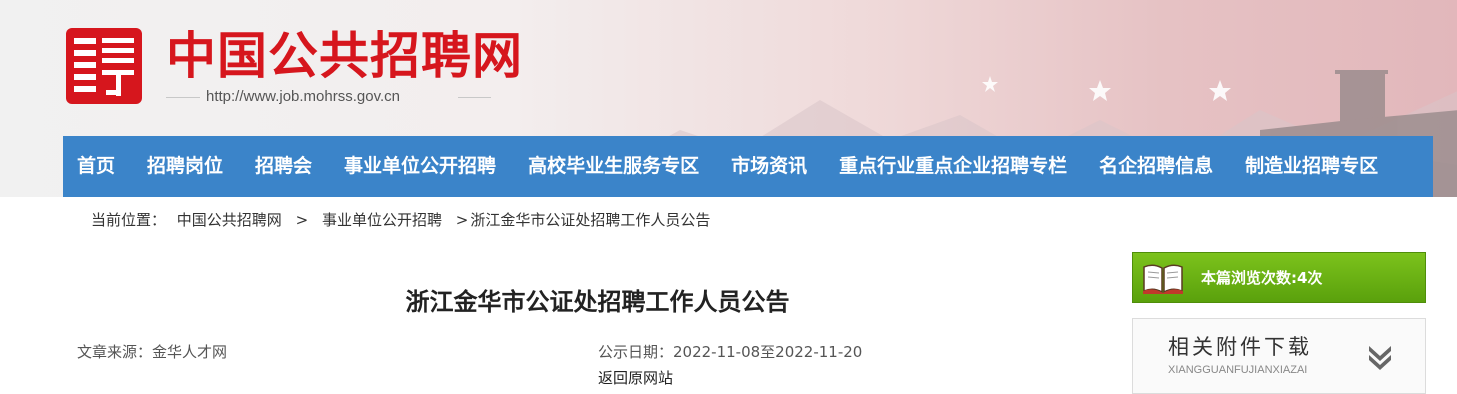 The width and height of the screenshot is (1457, 394). Describe the element at coordinates (97, 166) in the screenshot. I see `nav-item-home: 首页` at that location.